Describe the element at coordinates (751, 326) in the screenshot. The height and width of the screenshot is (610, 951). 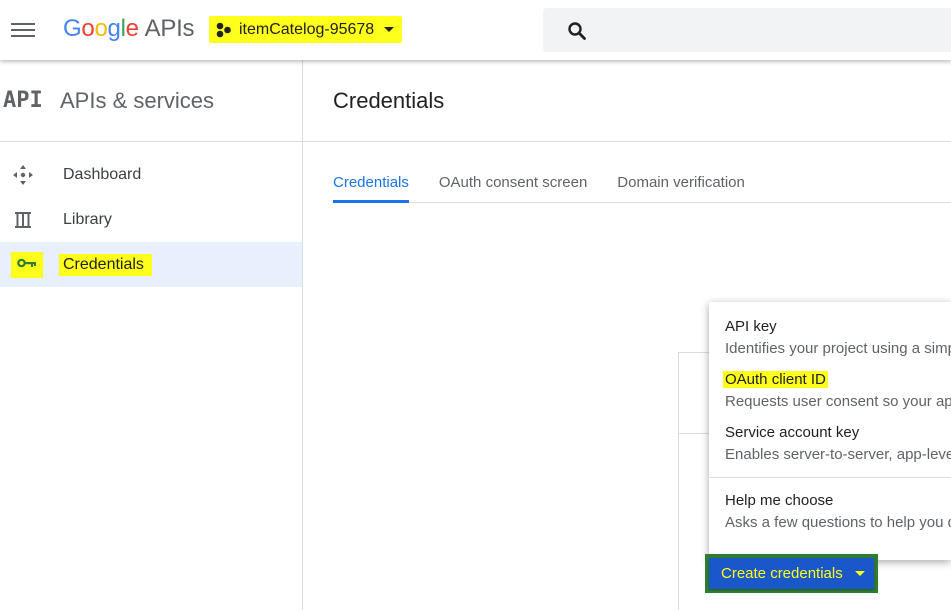
I see `menu-item-title: API key` at that location.